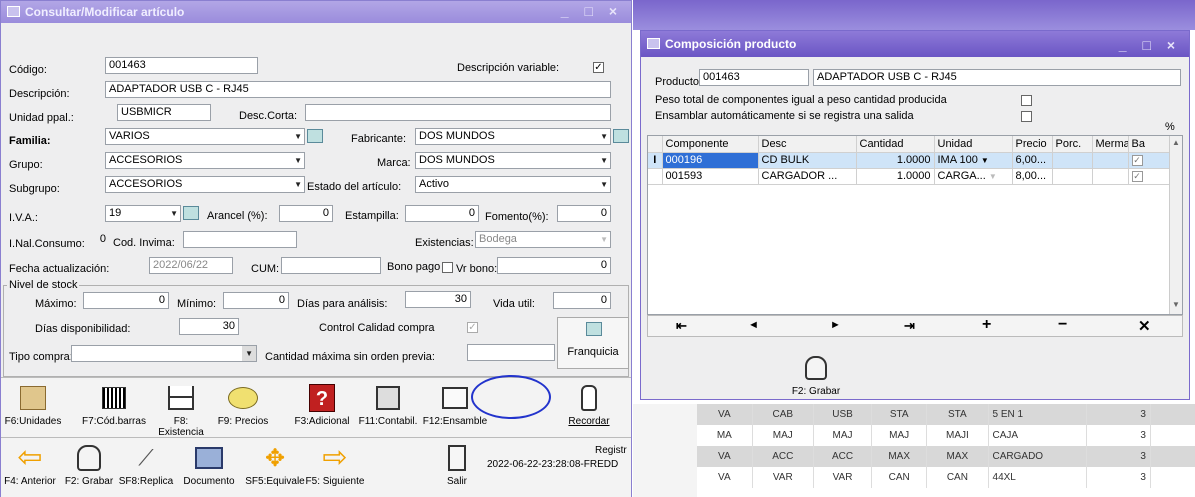 Image resolution: width=1195 pixels, height=497 pixels. What do you see at coordinates (543, 239) in the screenshot?
I see `existencias-select: Bodega ▼` at bounding box center [543, 239].